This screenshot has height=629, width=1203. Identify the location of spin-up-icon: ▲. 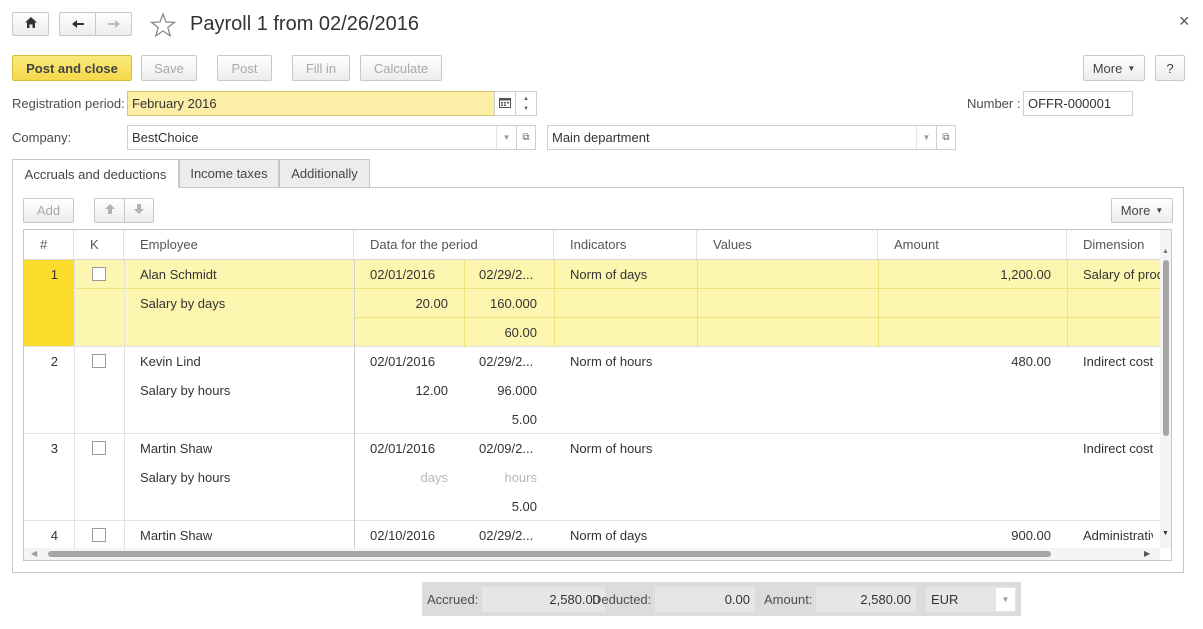
(526, 99).